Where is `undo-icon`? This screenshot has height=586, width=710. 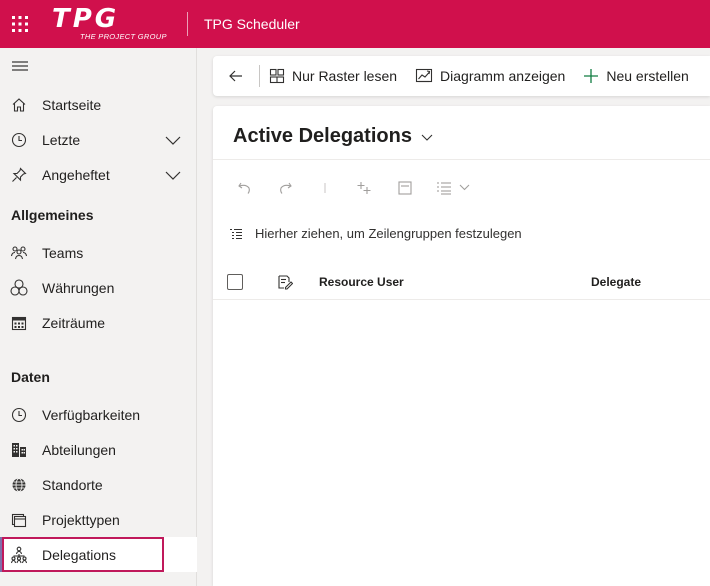 undo-icon is located at coordinates (245, 188).